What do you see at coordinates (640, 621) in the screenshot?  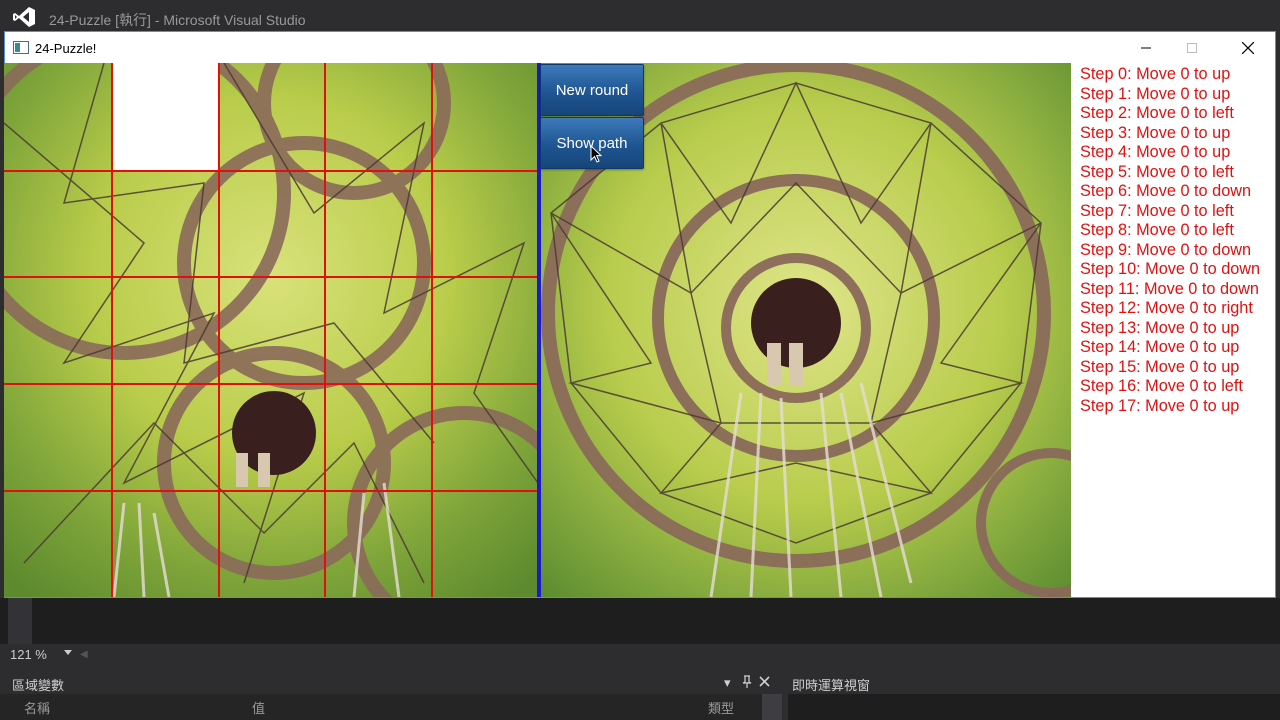 I see `code-editor-area` at bounding box center [640, 621].